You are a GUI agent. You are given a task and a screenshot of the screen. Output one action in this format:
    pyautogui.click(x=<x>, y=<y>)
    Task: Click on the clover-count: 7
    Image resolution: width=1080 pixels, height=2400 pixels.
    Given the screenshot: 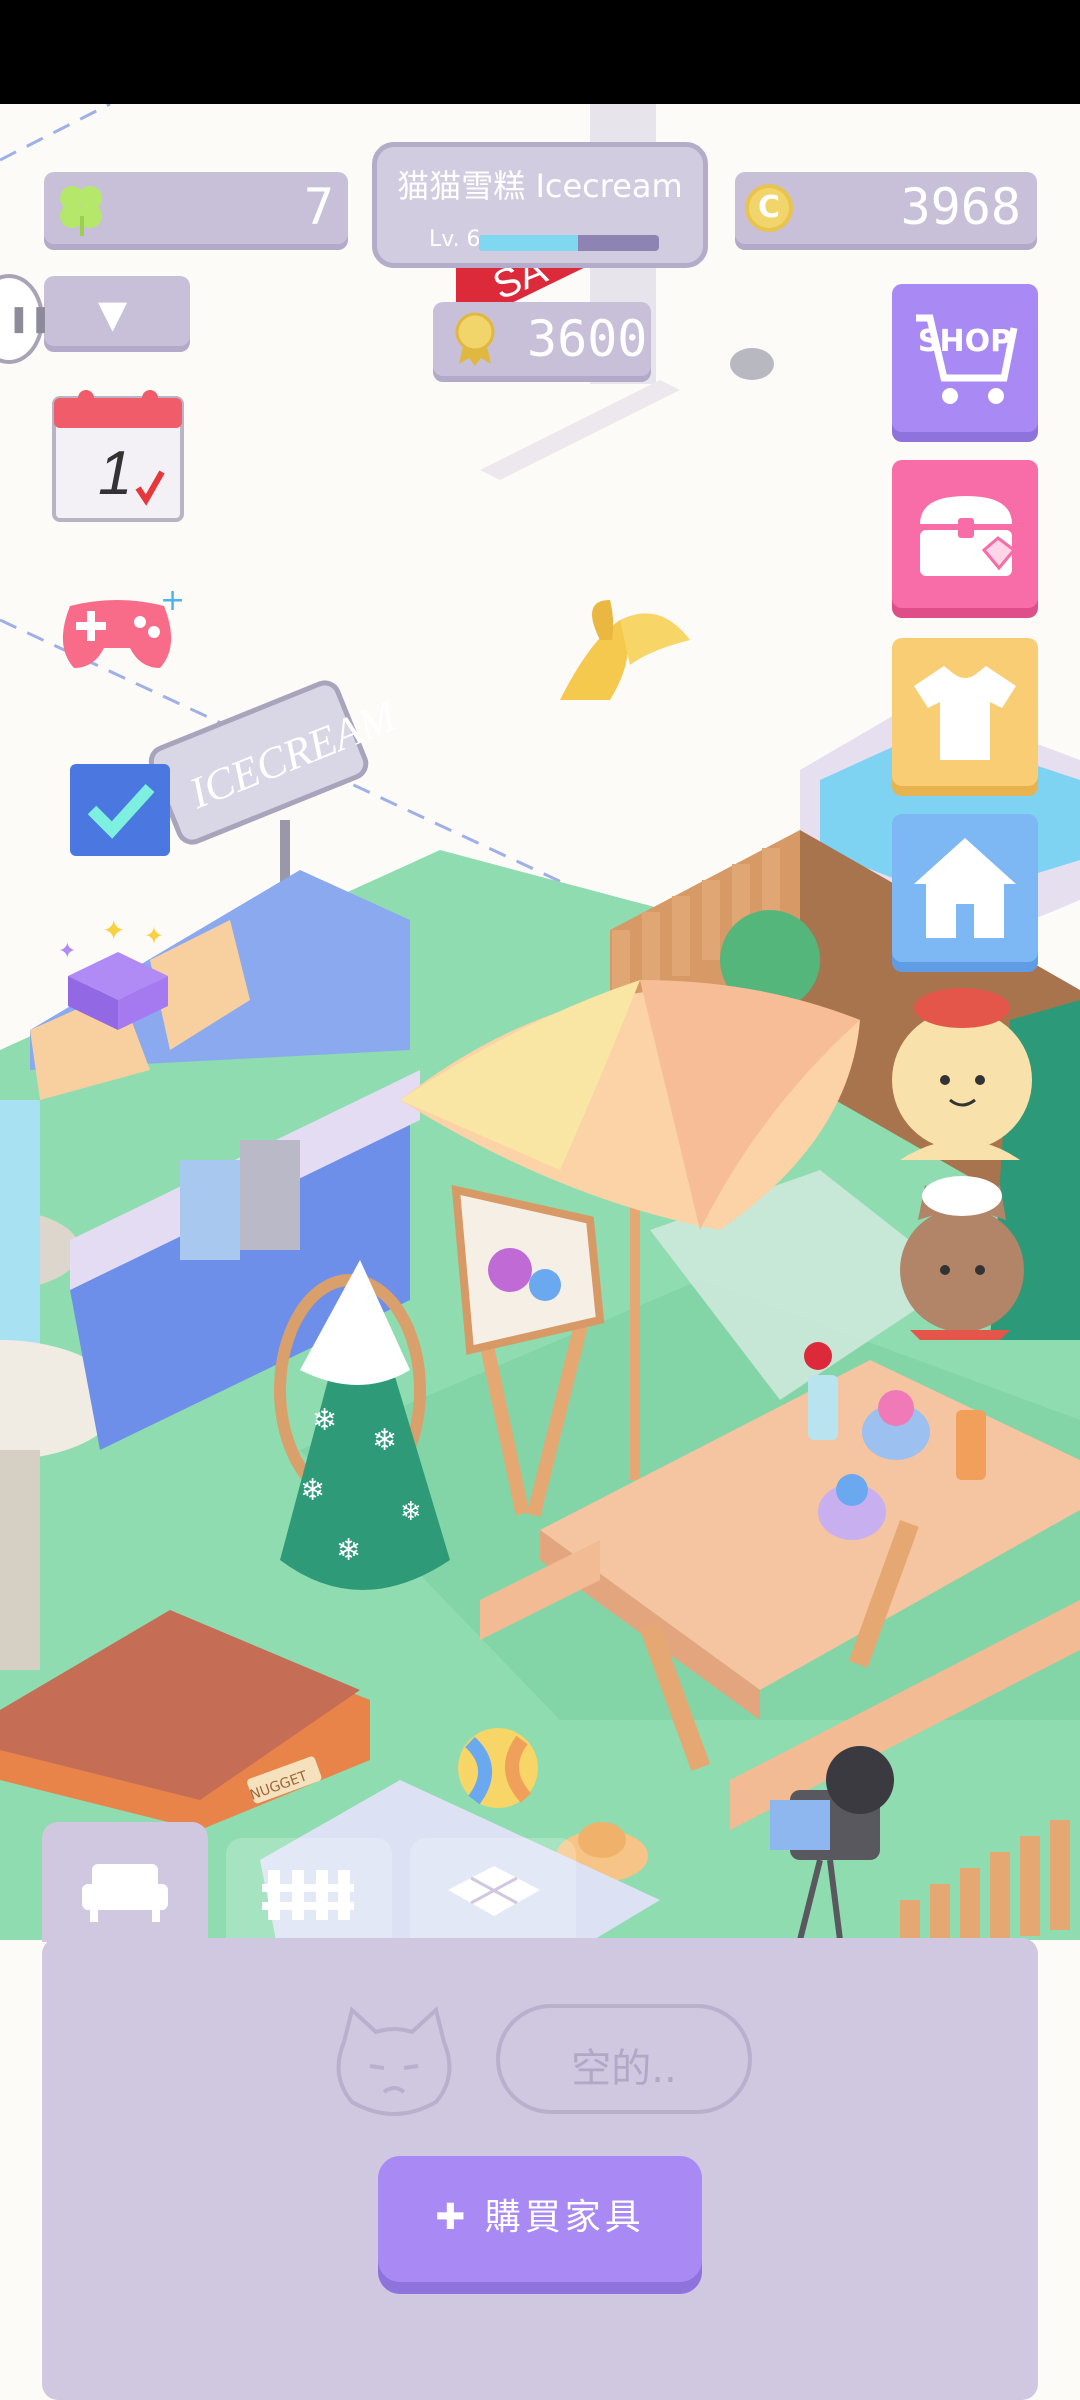 What is the action you would take?
    pyautogui.click(x=318, y=207)
    